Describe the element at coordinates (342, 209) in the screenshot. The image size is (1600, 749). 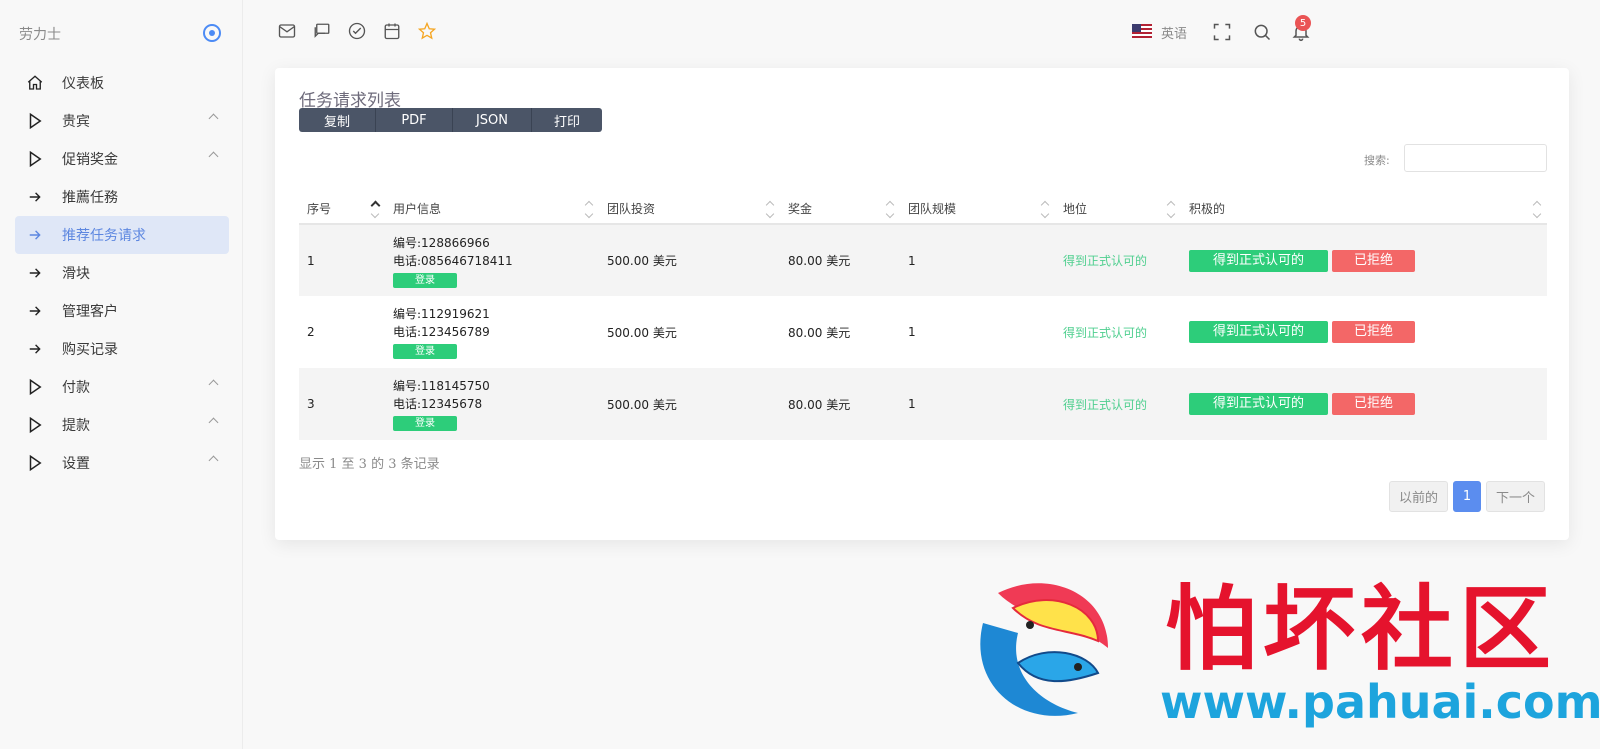
I see `column-header-index: 序号` at that location.